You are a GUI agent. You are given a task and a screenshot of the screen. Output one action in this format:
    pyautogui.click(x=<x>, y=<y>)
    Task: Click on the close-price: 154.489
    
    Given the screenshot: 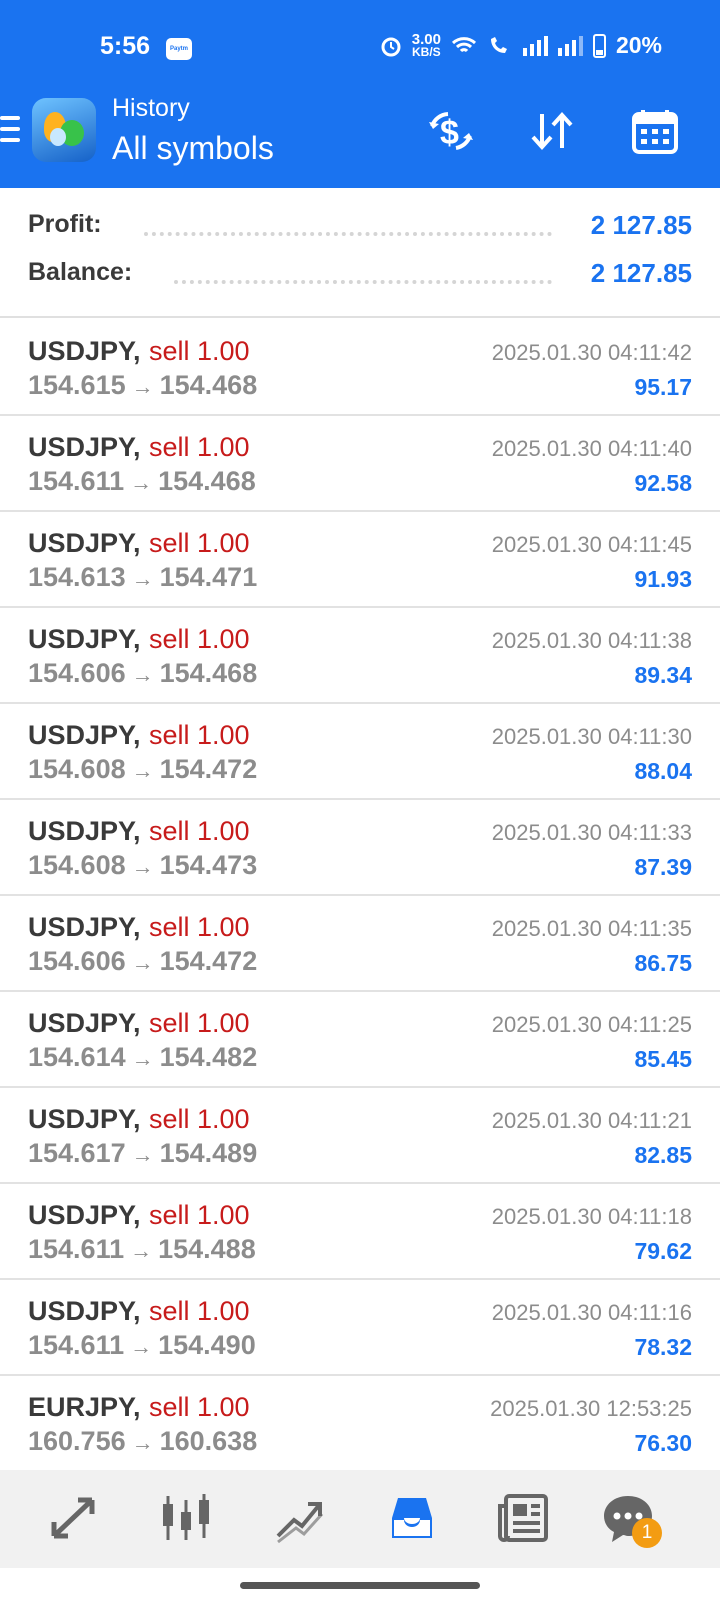 What is the action you would take?
    pyautogui.click(x=208, y=1153)
    